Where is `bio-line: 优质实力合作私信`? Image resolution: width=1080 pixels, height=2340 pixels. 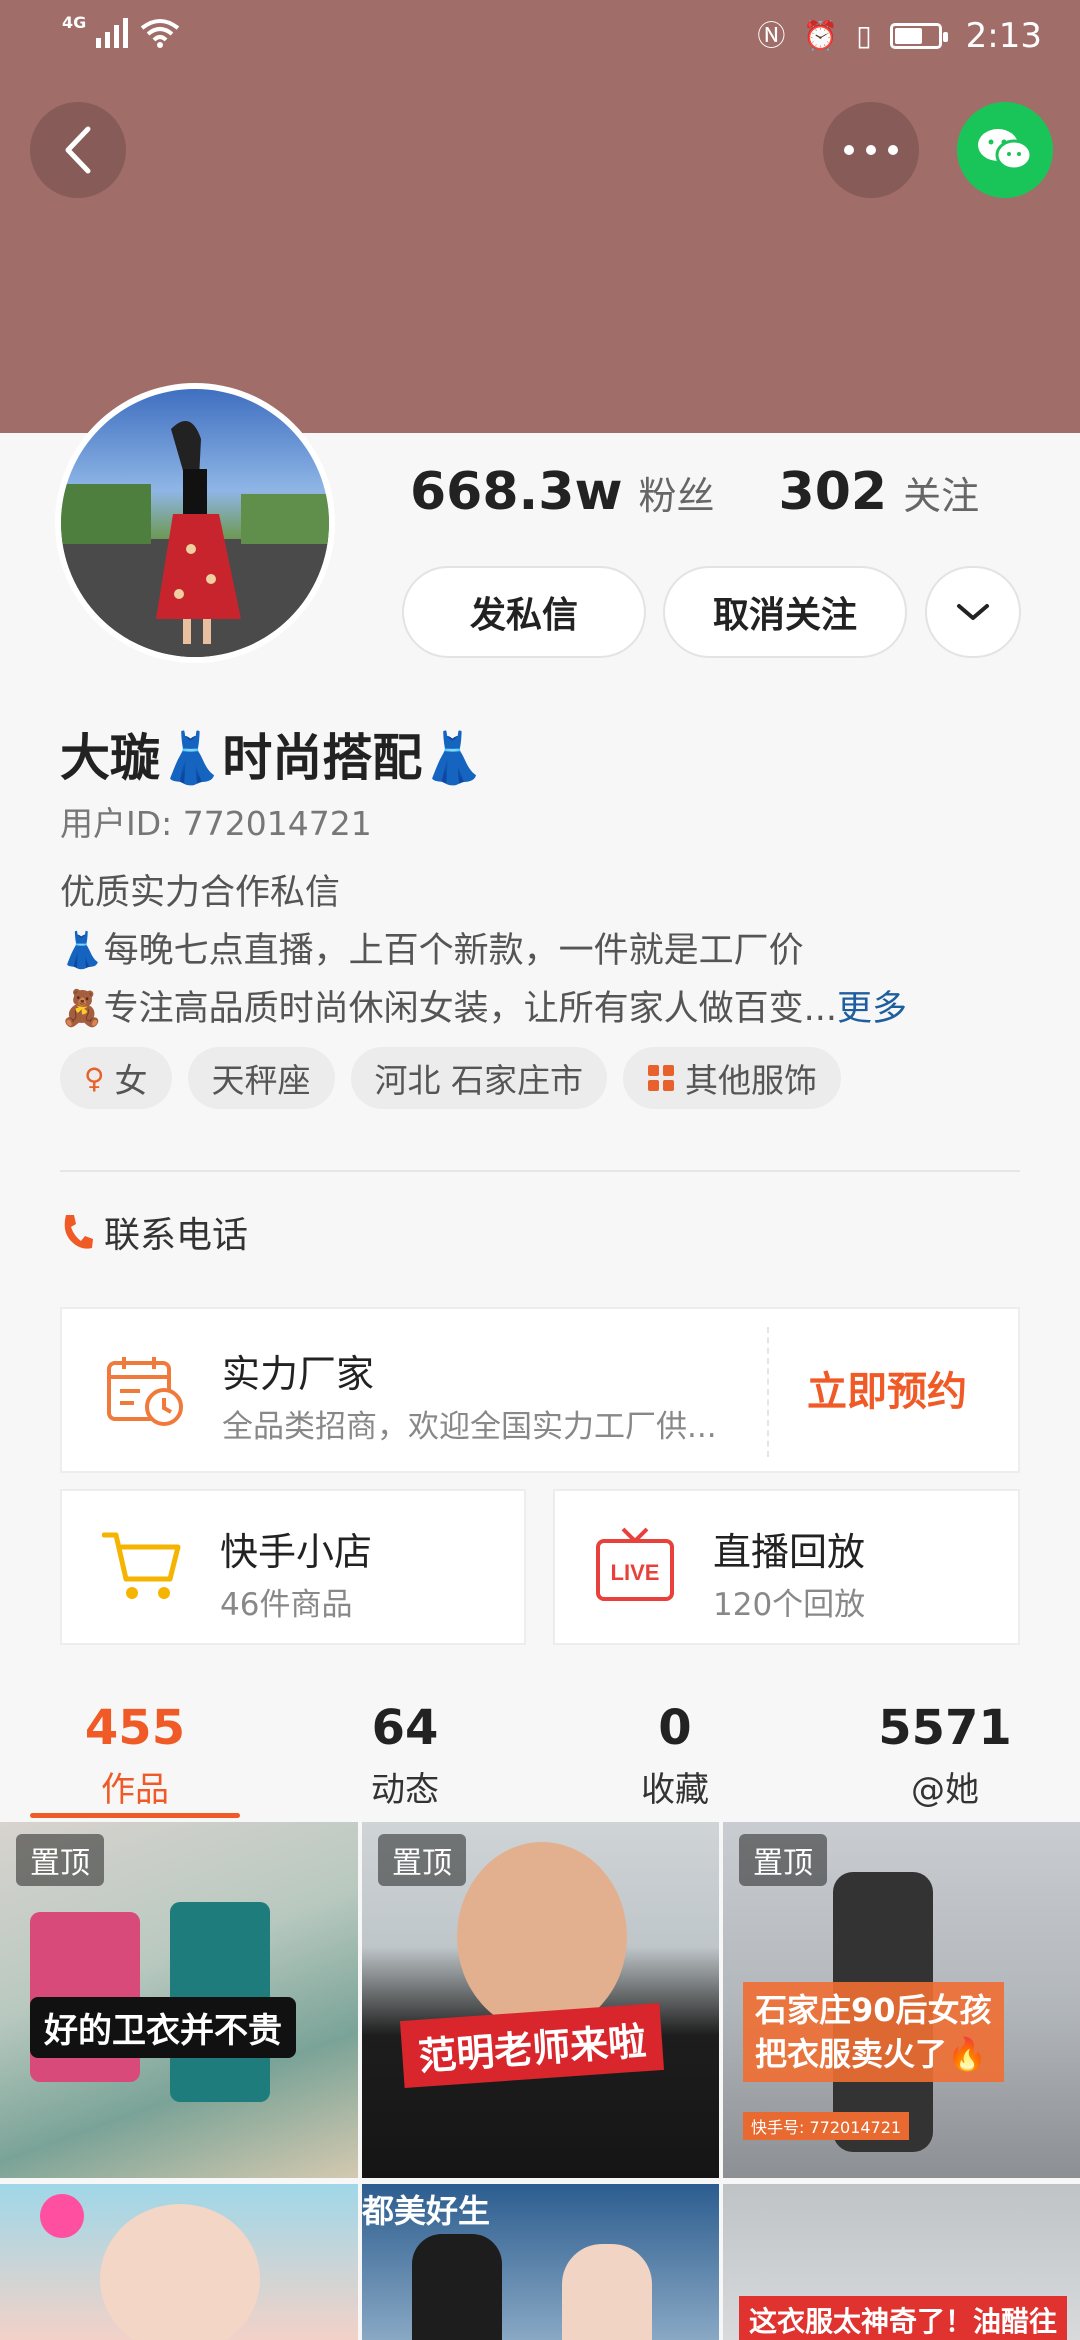
bio-line: 优质实力合作私信 is located at coordinates (200, 893).